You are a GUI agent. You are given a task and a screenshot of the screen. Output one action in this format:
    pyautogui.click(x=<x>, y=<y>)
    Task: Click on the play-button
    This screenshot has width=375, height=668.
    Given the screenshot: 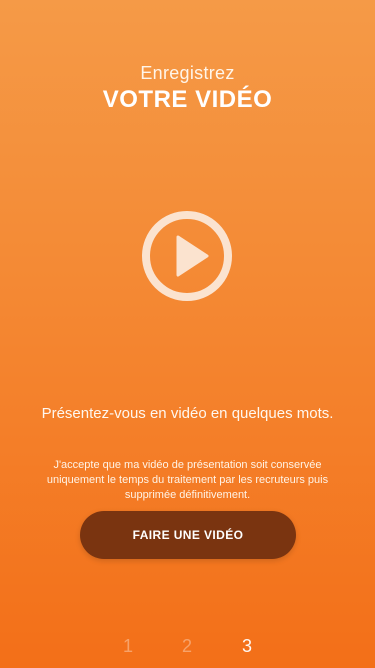 What is the action you would take?
    pyautogui.click(x=187, y=256)
    